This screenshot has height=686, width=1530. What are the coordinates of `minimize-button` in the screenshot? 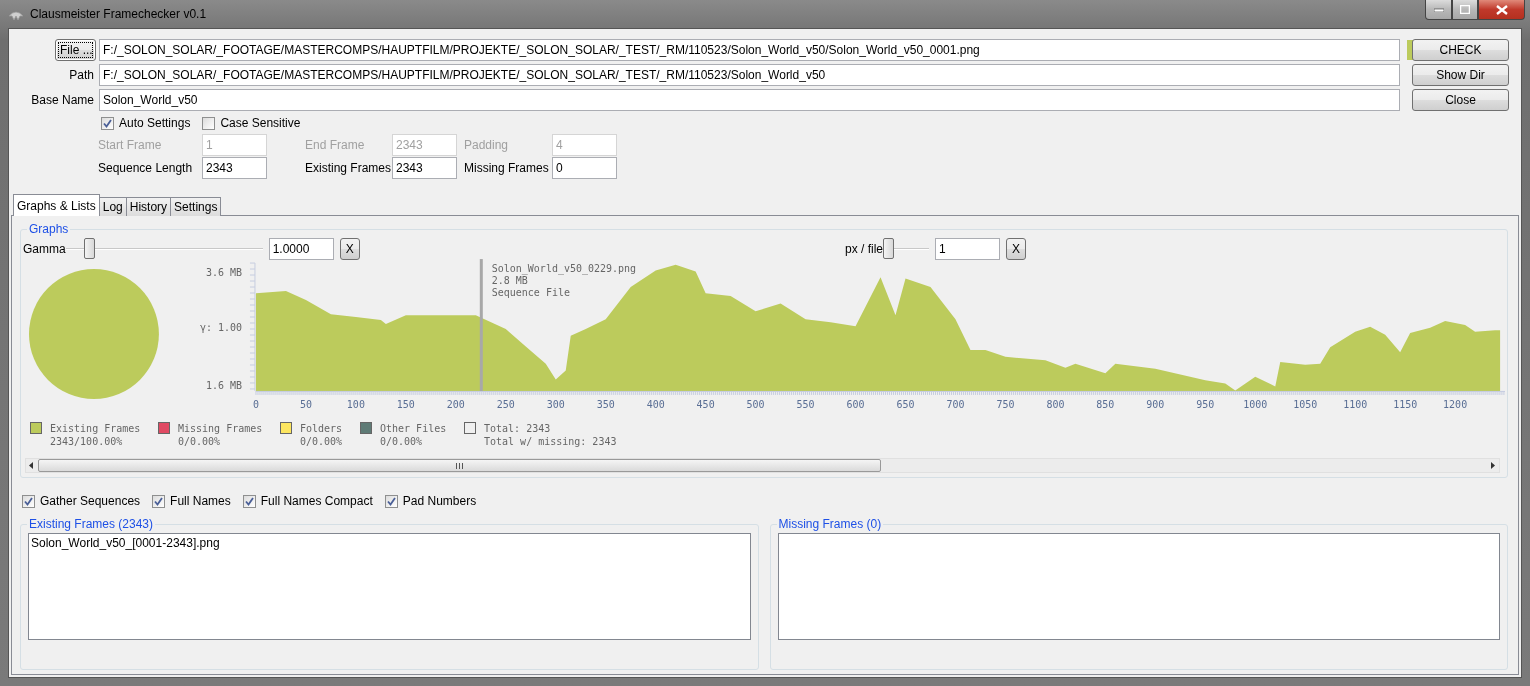 It's located at (1438, 10).